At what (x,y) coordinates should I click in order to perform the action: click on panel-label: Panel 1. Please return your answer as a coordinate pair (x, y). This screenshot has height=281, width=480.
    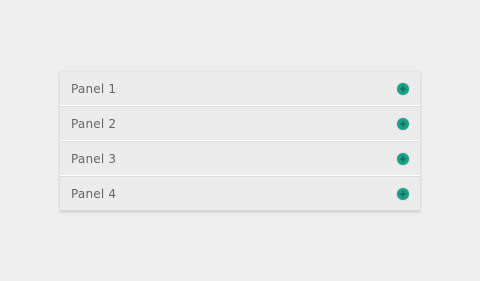
    Looking at the image, I should click on (94, 88).